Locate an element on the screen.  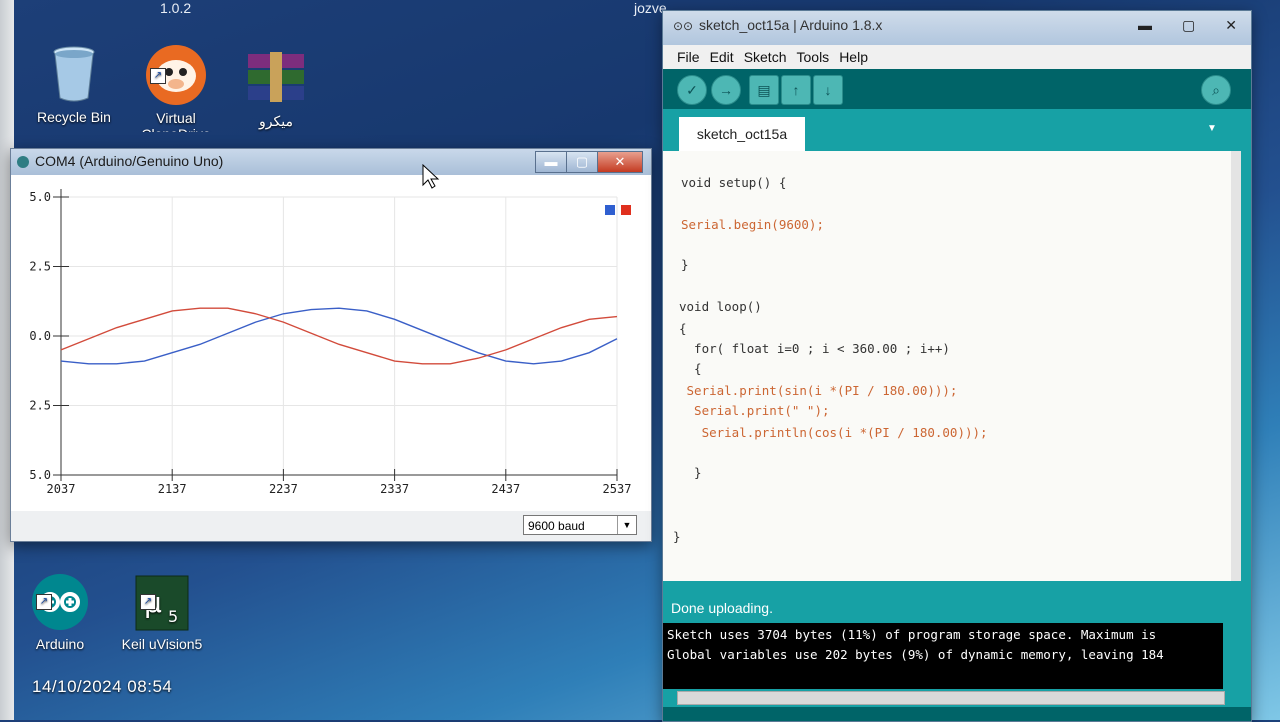
x-tick-label: 2437 is located at coordinates (505, 489).